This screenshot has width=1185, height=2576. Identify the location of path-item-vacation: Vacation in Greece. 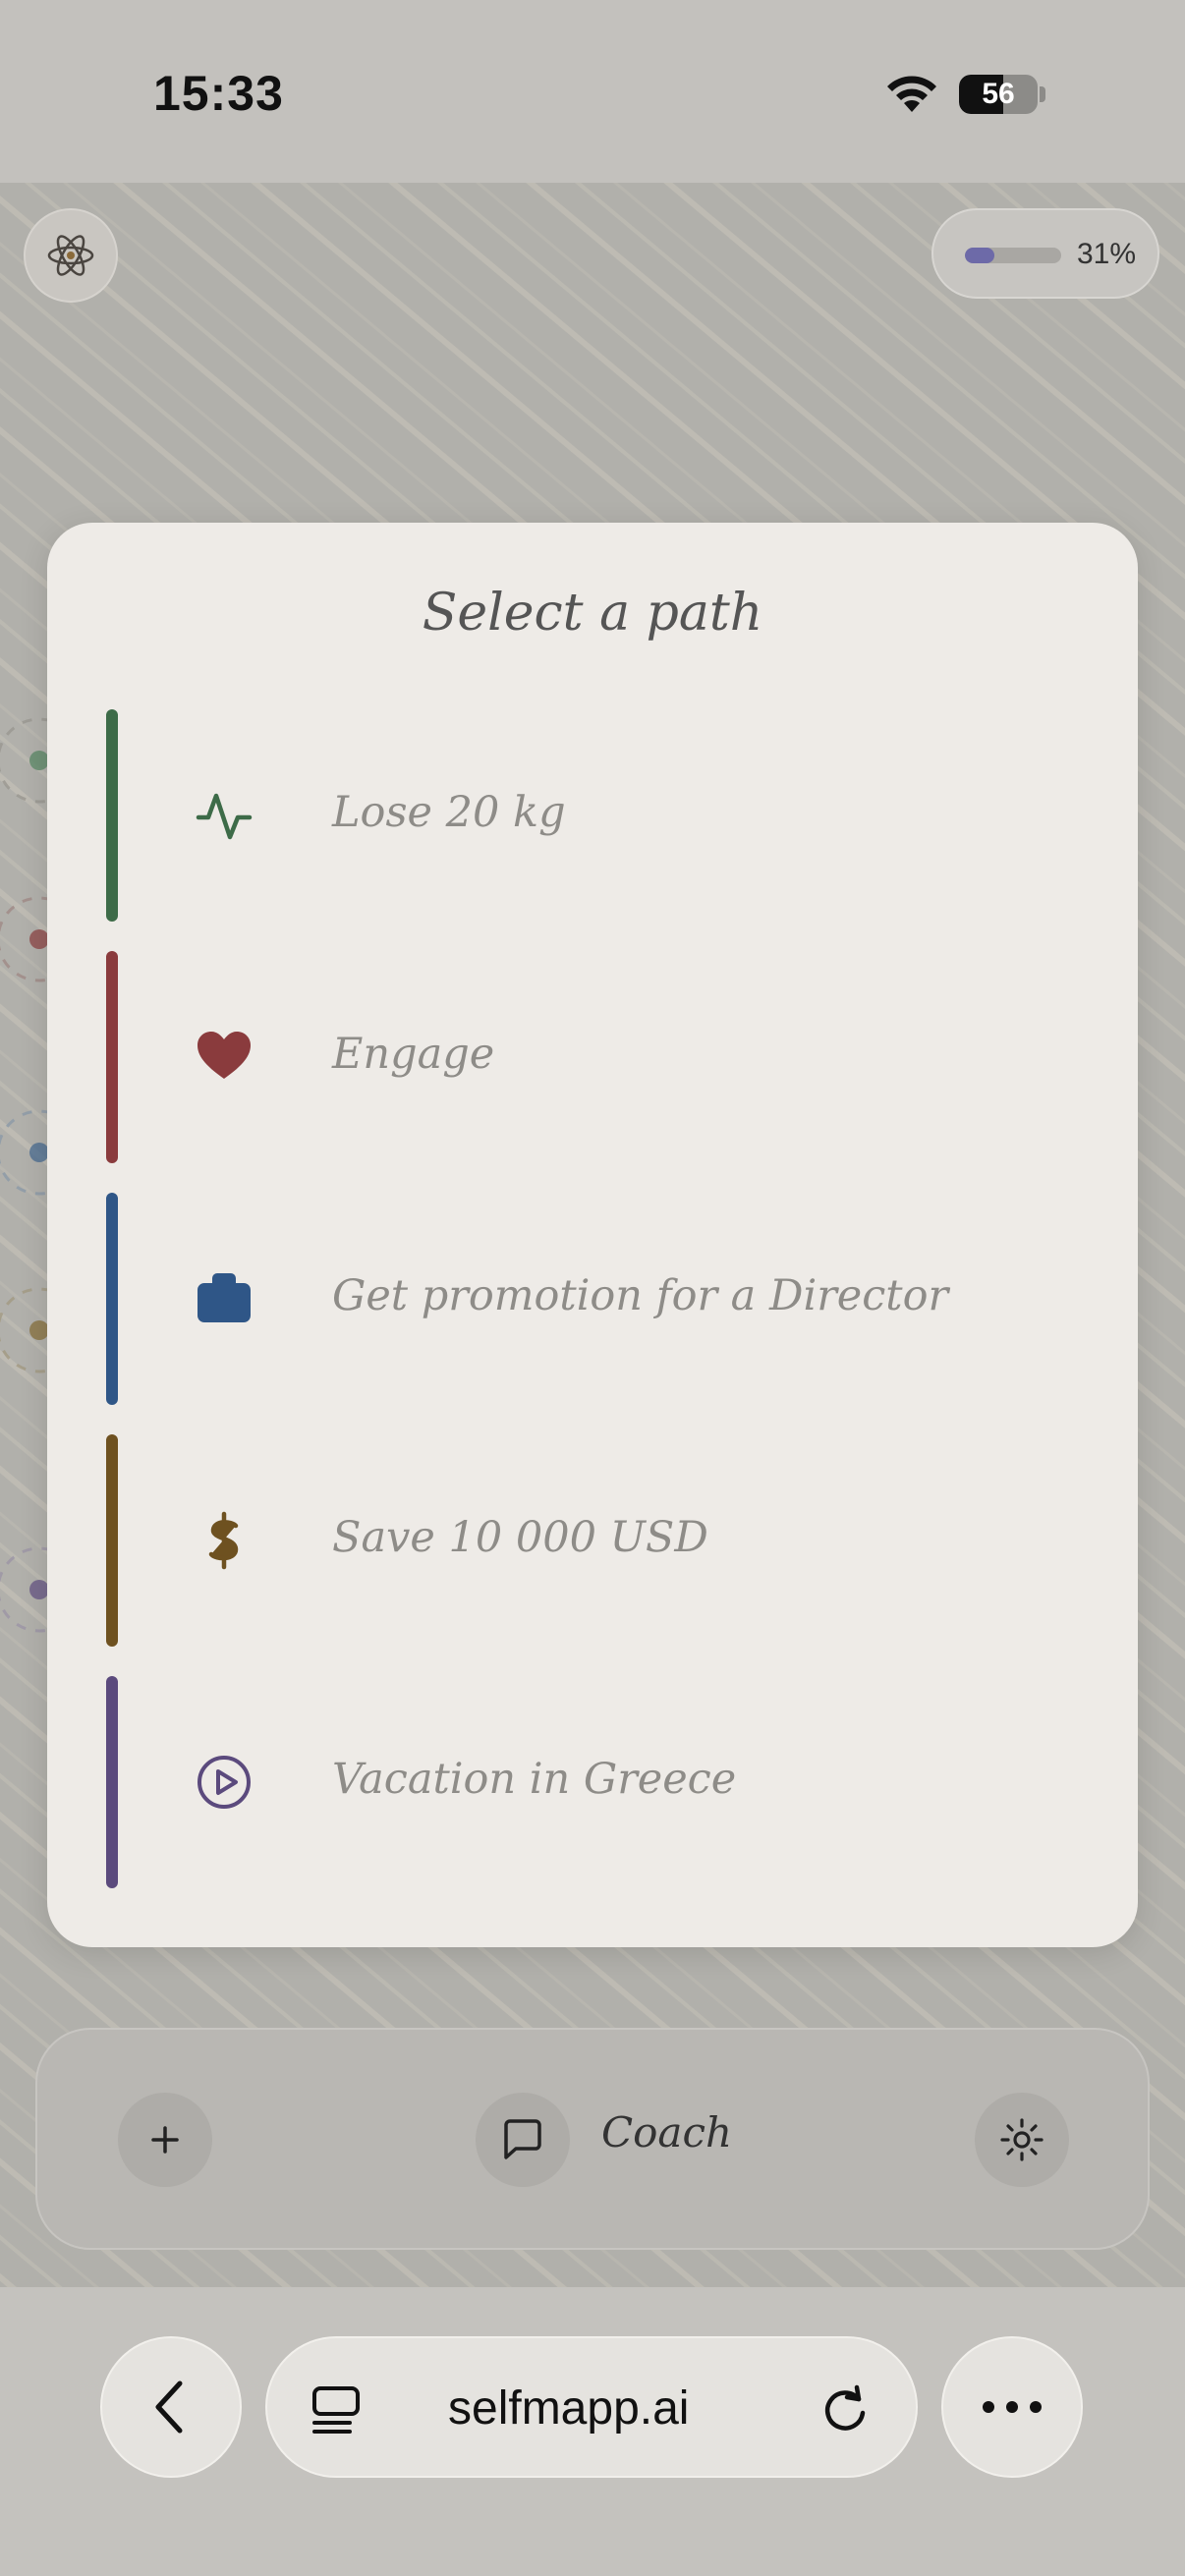
(598, 1782).